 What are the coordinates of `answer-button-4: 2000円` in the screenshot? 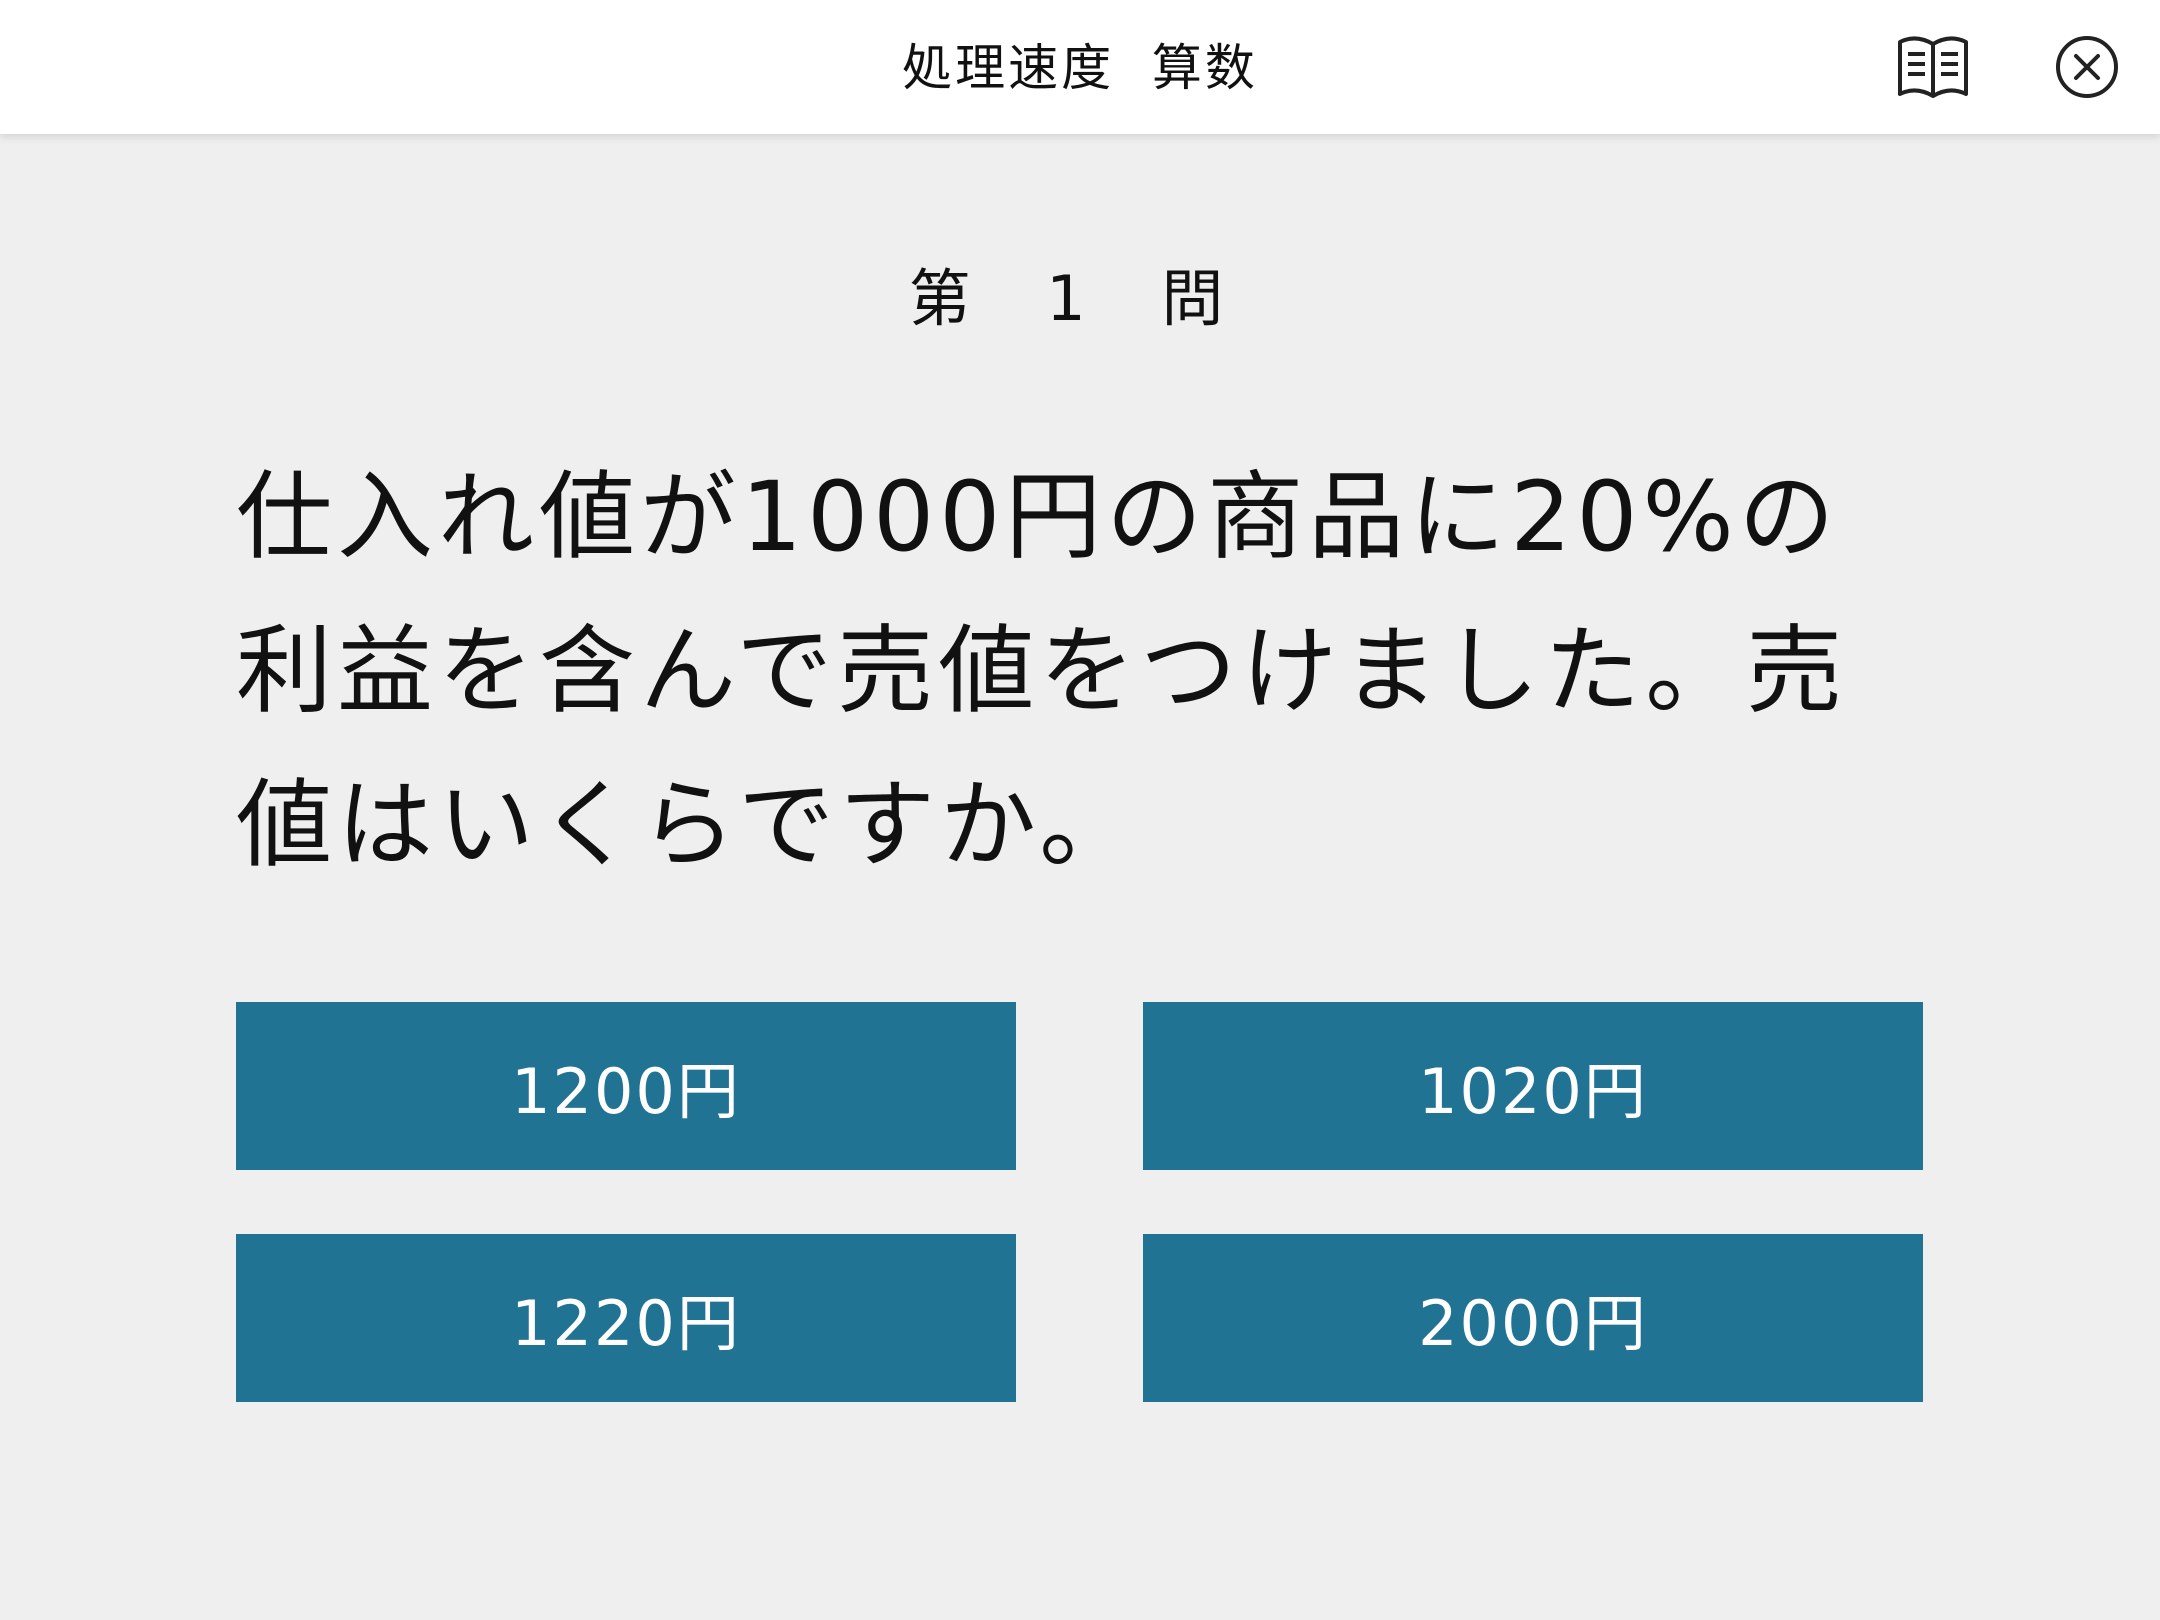 It's located at (1533, 1318).